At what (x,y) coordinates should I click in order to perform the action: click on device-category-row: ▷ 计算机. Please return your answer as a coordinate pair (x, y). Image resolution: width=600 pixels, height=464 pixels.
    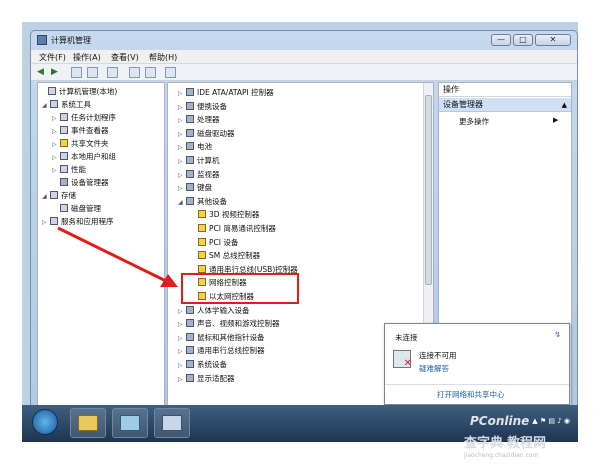
    Looking at the image, I should click on (199, 161).